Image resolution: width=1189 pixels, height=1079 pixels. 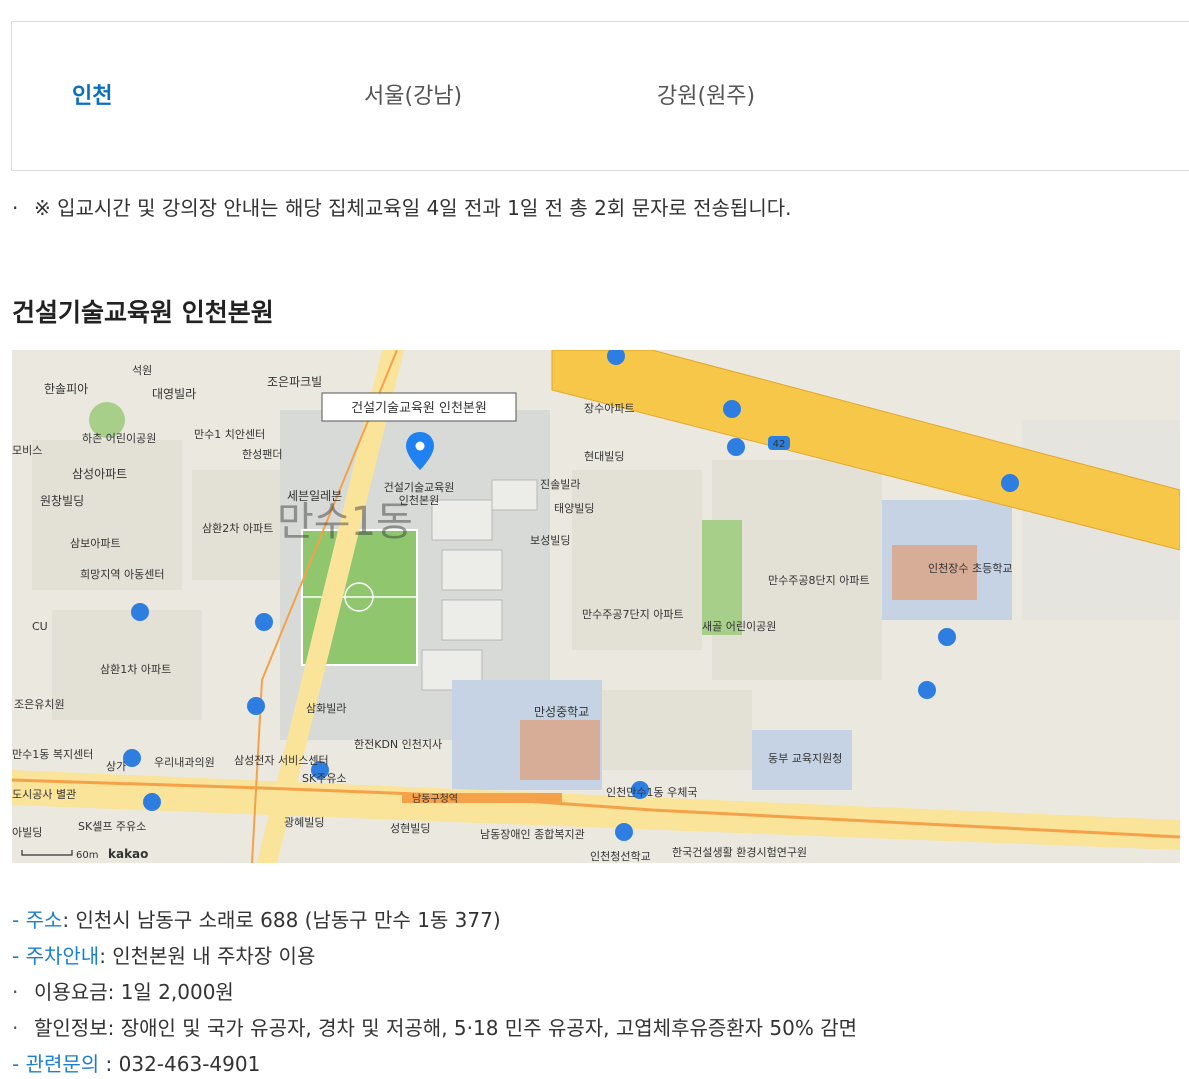 I want to click on map-label: 삼성전자 서비스센터, so click(x=281, y=760).